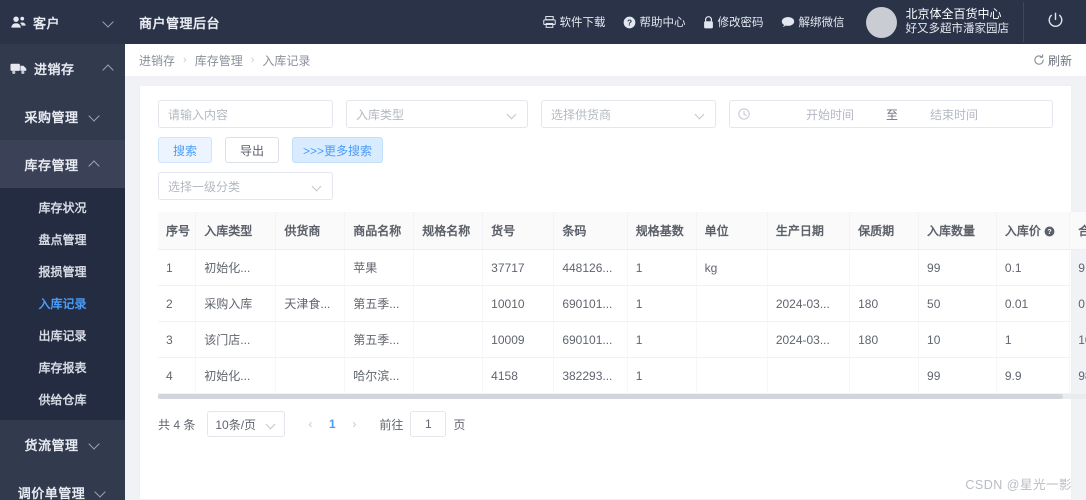 The height and width of the screenshot is (500, 1086). What do you see at coordinates (62, 272) in the screenshot?
I see `sidebar-item-damage: 报损管理` at bounding box center [62, 272].